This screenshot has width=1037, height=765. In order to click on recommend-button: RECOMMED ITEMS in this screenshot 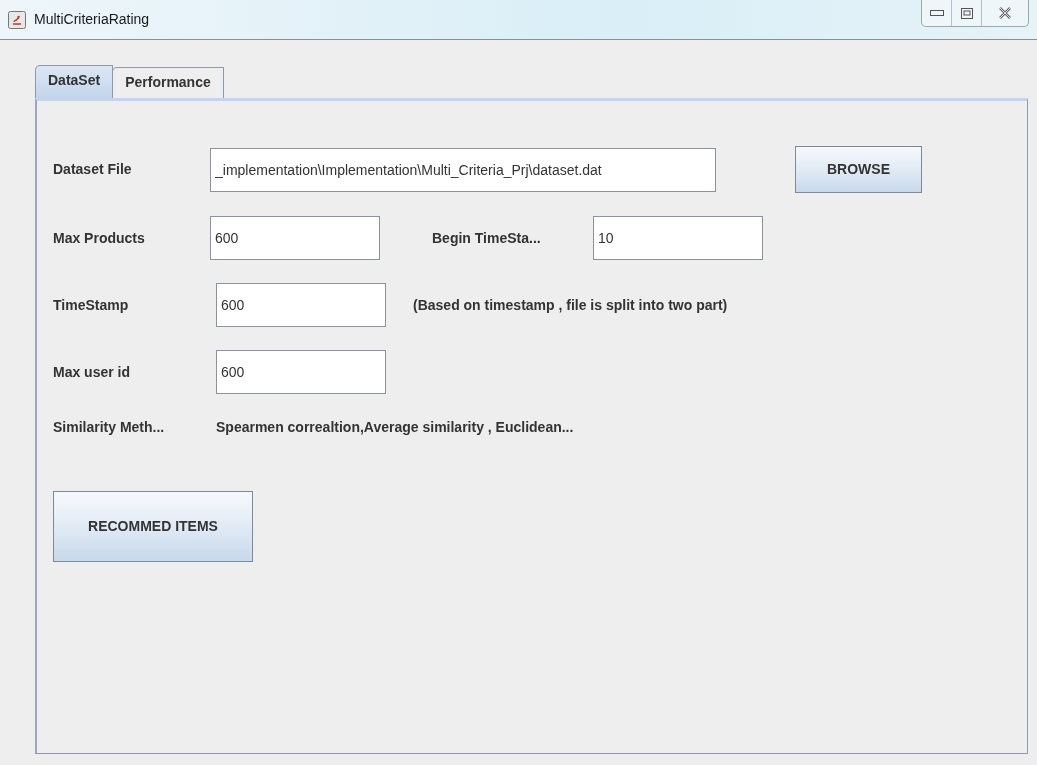, I will do `click(153, 526)`.